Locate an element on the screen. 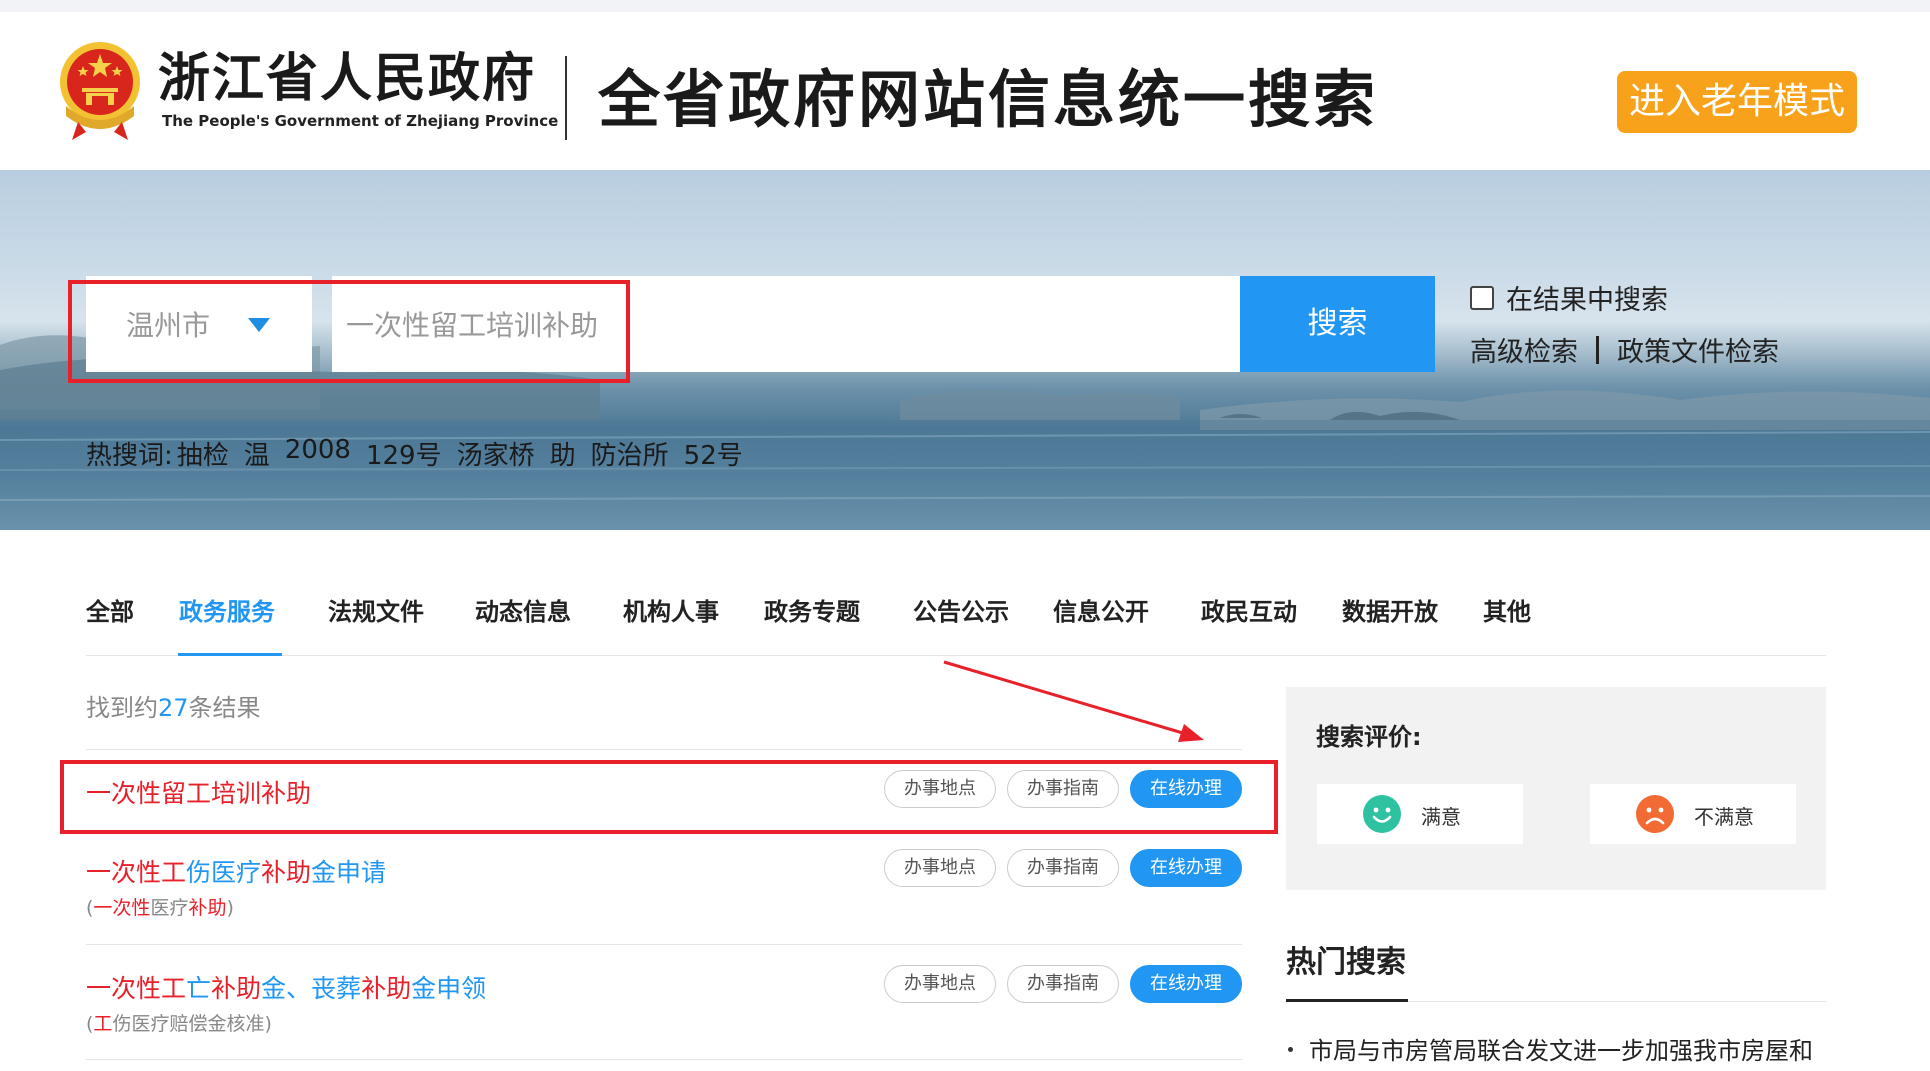 The height and width of the screenshot is (1071, 1930). hot-search-item-text: 市局与市房管局联合发文进一步加强我市房屋和 is located at coordinates (1561, 1051).